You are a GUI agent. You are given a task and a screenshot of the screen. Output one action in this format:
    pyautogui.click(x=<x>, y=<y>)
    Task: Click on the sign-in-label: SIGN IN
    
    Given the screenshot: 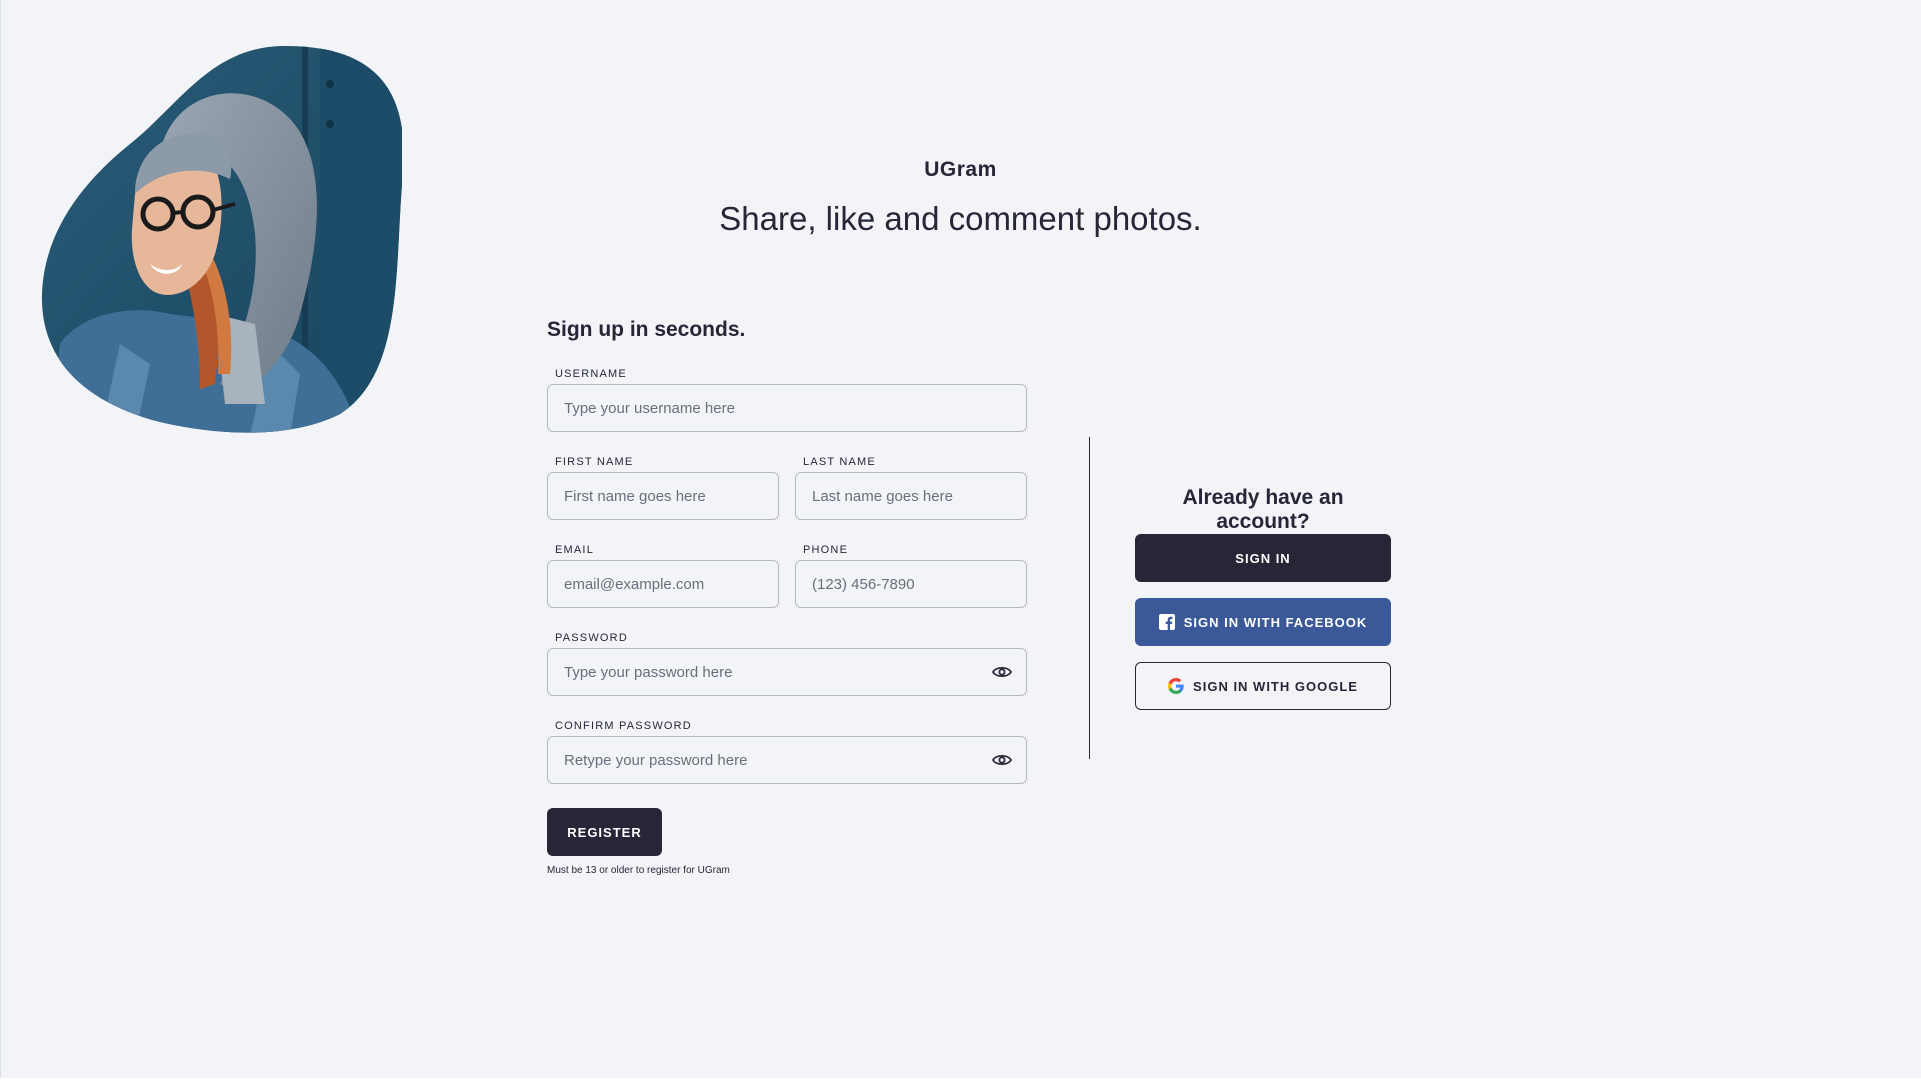 What is the action you would take?
    pyautogui.click(x=1263, y=558)
    